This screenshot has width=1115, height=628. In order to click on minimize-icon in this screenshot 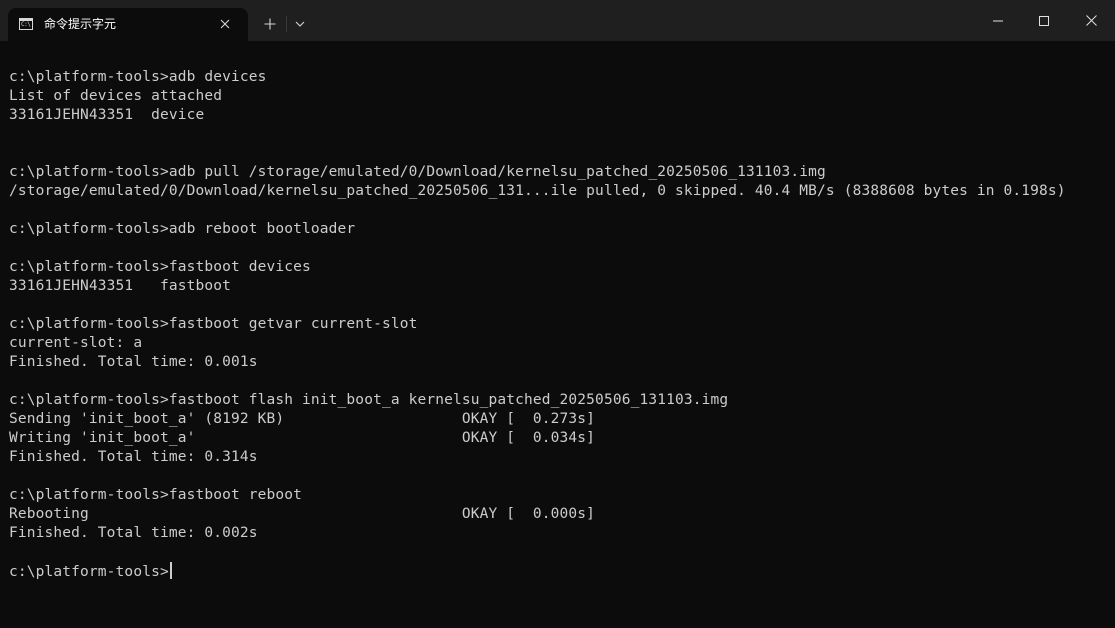, I will do `click(998, 20)`.